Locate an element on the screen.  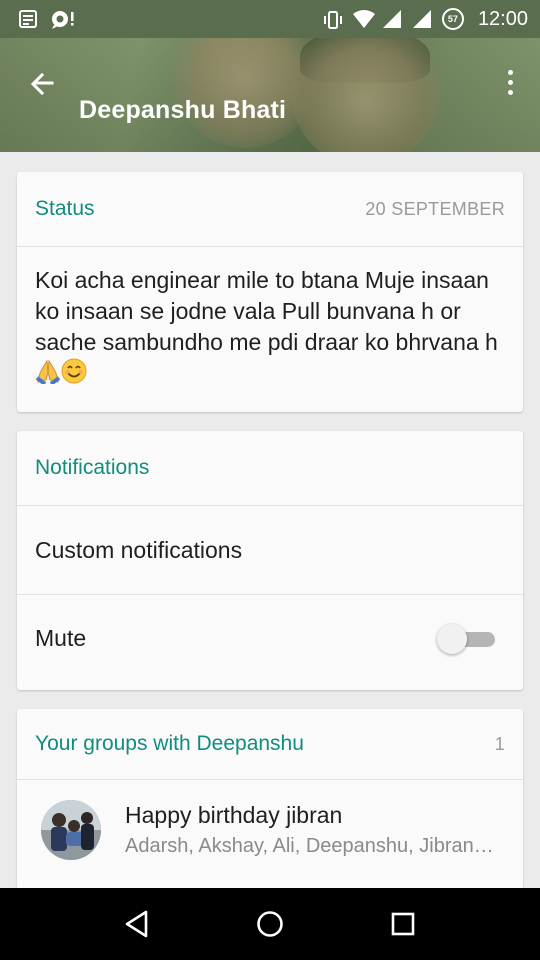
group-name: Happy birthday jibran is located at coordinates (234, 815).